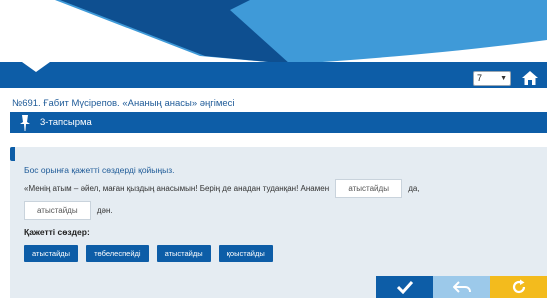 This screenshot has width=547, height=298. Describe the element at coordinates (117, 253) in the screenshot. I see `word-option: төбелеспейді` at that location.